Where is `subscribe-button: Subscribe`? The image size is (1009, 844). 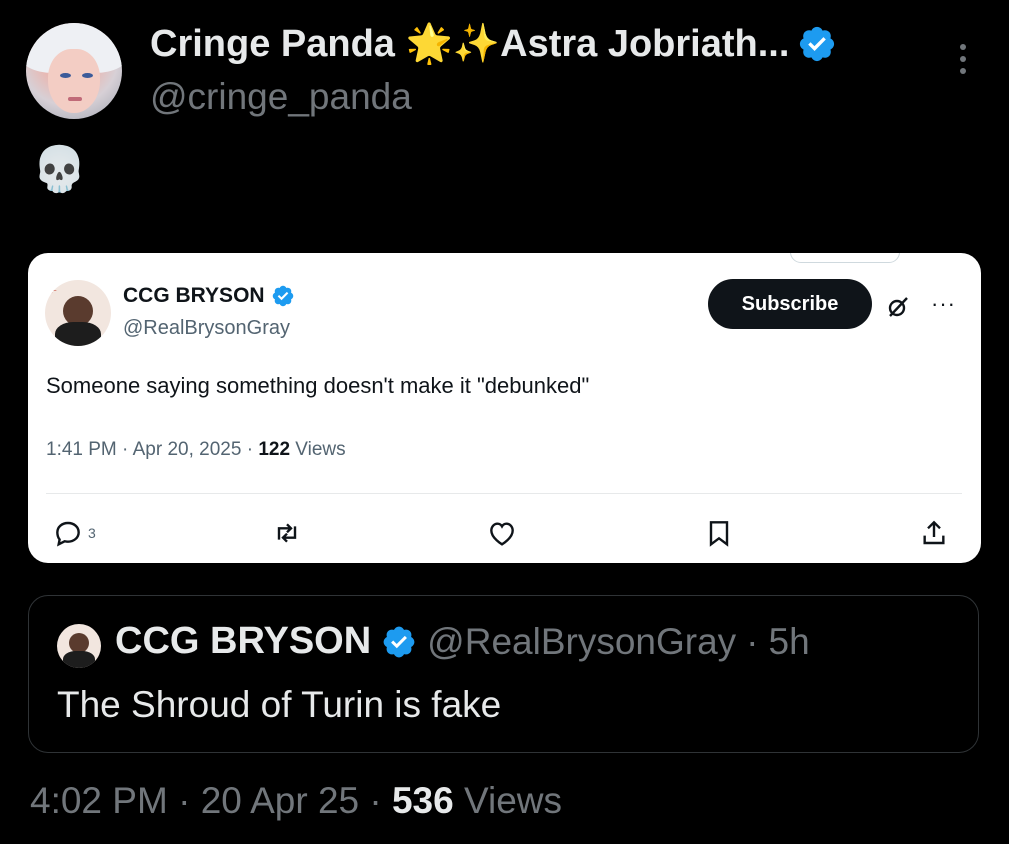 subscribe-button: Subscribe is located at coordinates (790, 304).